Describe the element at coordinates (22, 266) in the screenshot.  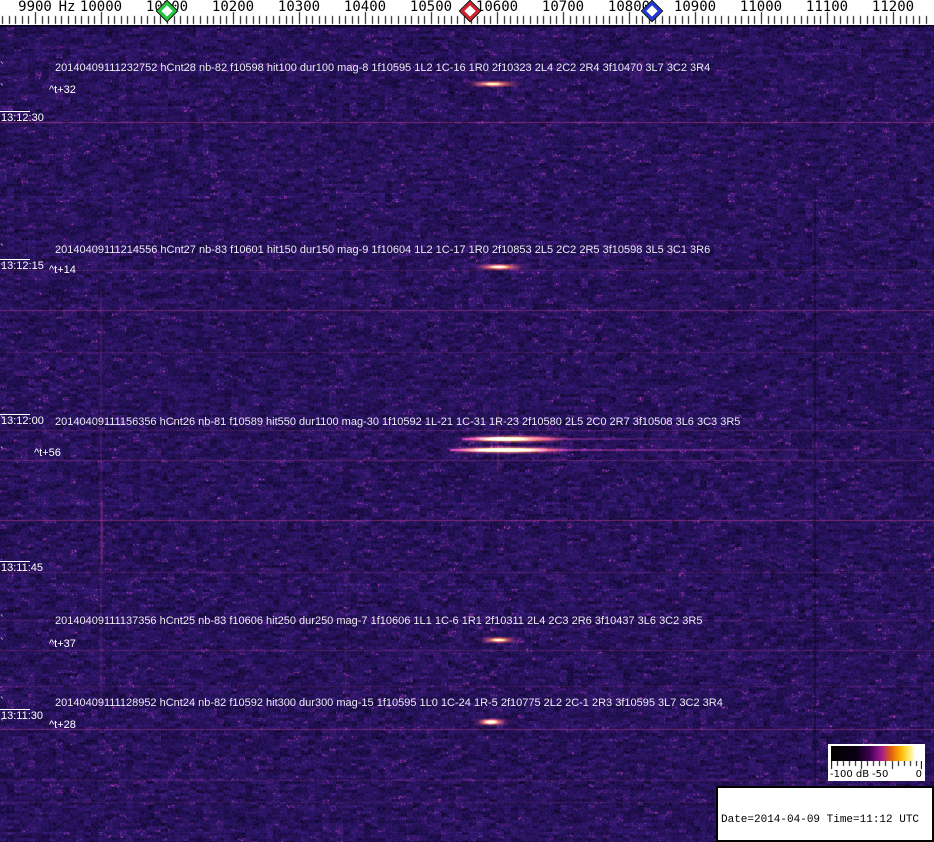
I see `time-label: 13:12:15` at that location.